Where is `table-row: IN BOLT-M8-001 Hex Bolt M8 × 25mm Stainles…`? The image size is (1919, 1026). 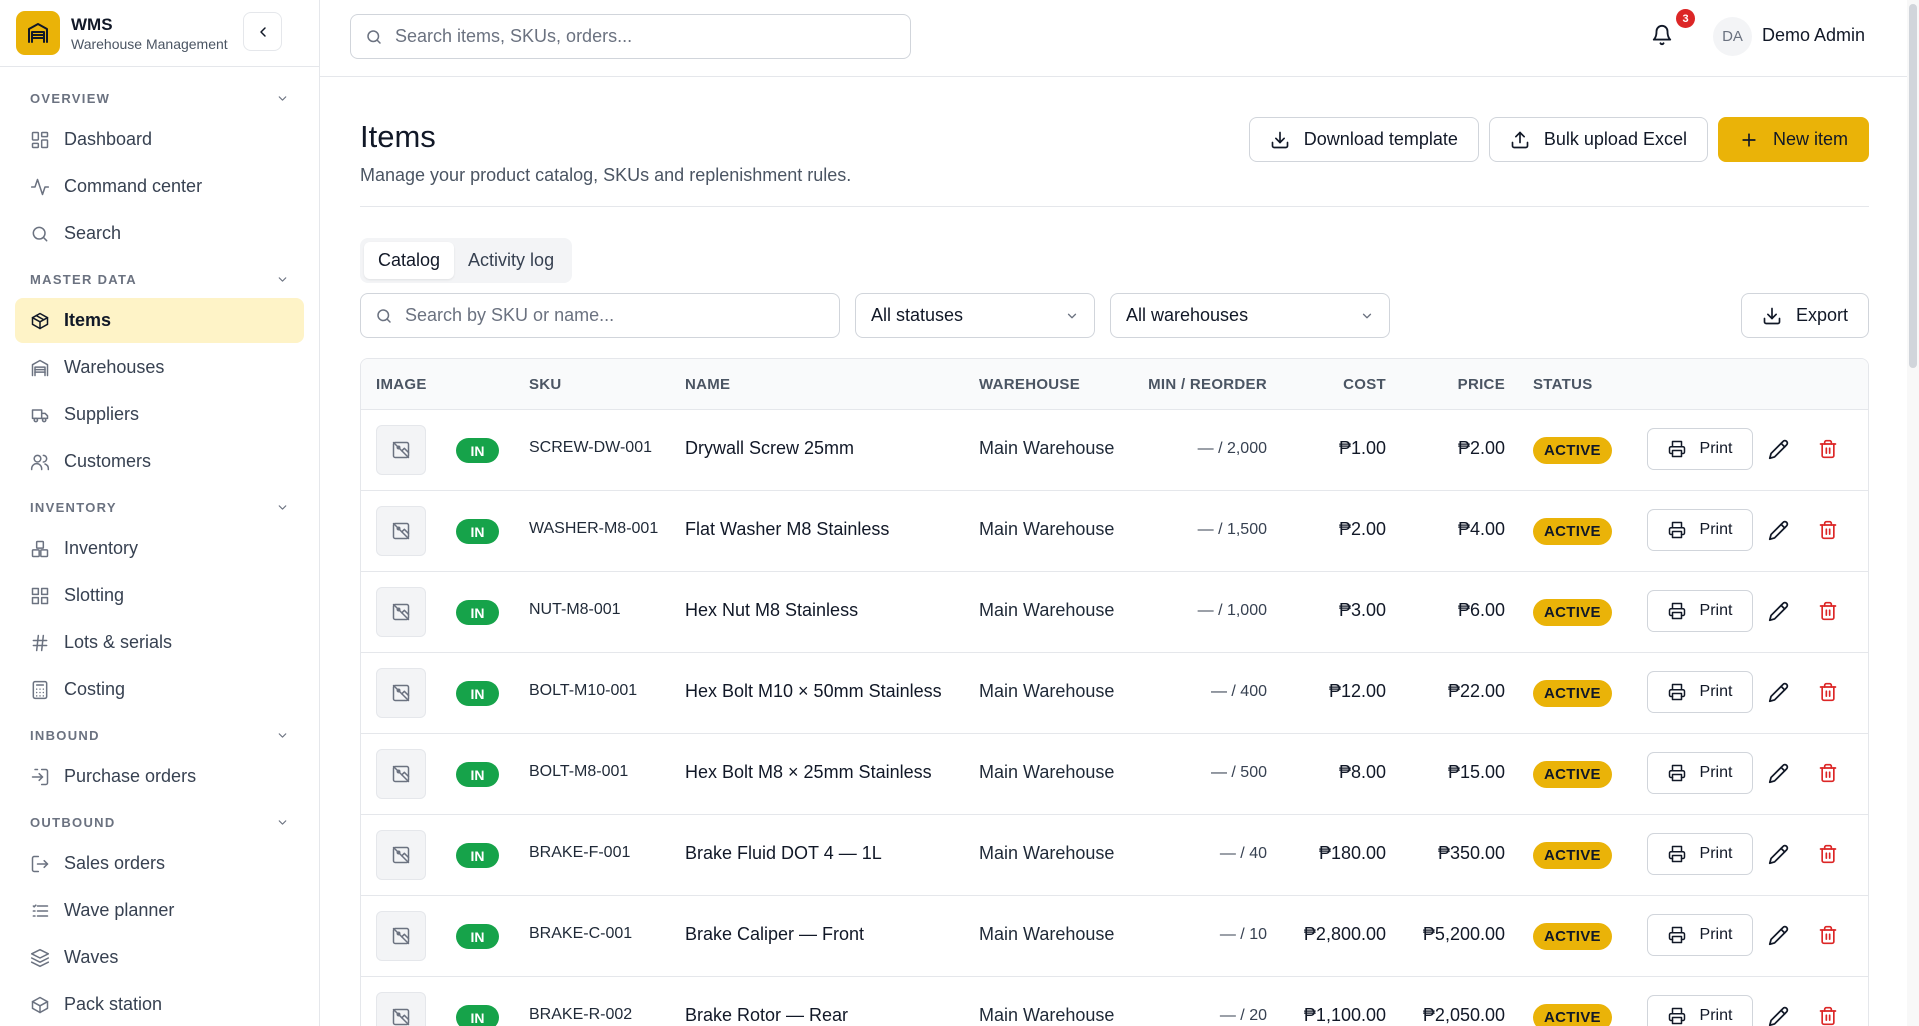
table-row: IN BOLT-M8-001 Hex Bolt M8 × 25mm Stainles… is located at coordinates (1114, 774).